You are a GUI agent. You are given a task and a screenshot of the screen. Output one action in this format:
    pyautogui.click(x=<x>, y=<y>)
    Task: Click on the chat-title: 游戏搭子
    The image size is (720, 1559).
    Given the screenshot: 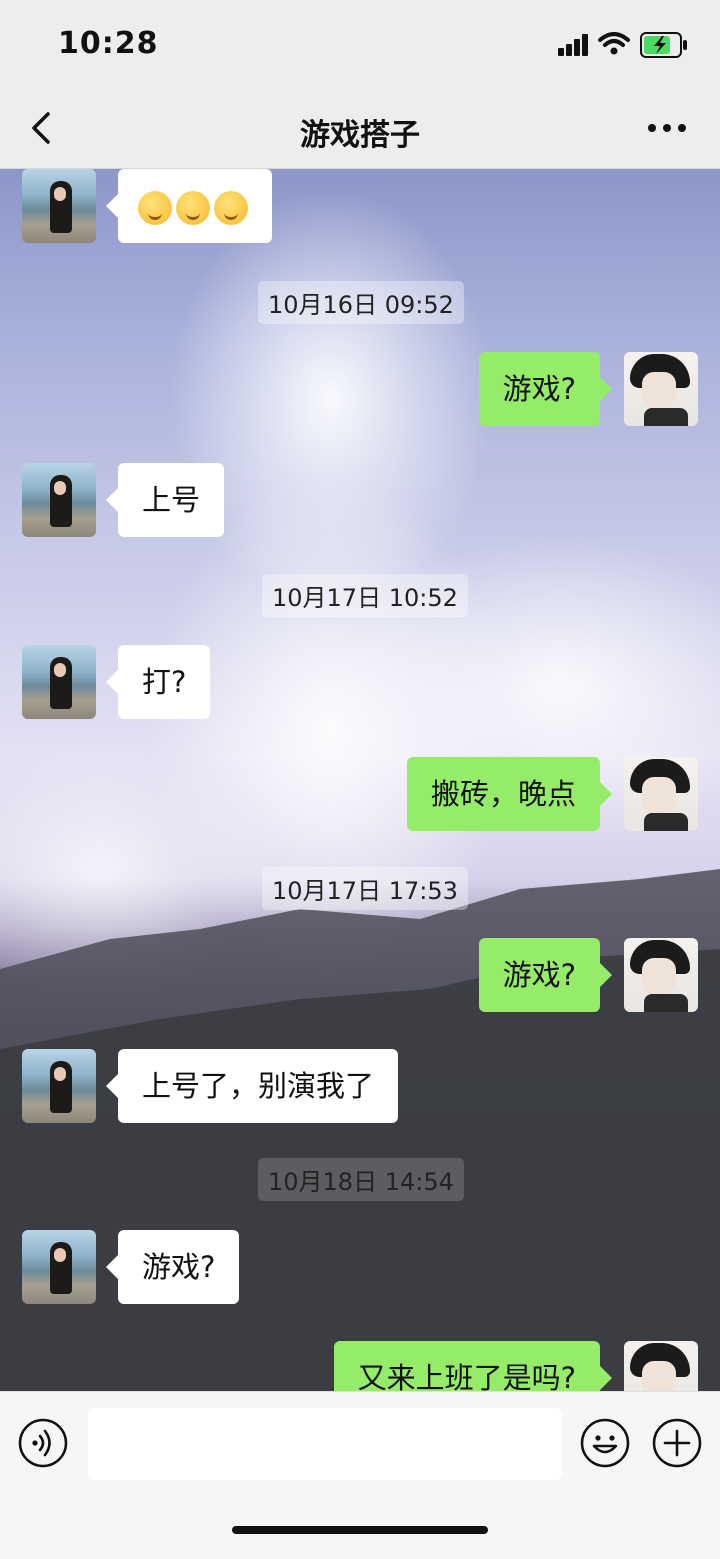 What is the action you would take?
    pyautogui.click(x=360, y=135)
    